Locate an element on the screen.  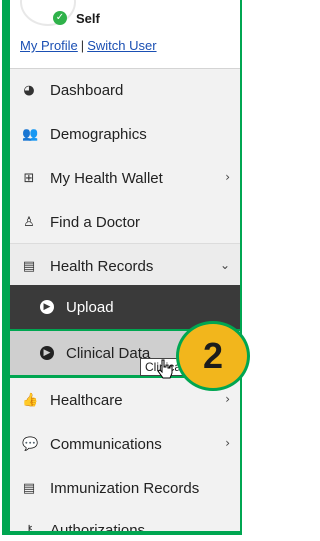
sidebar-item-label: Authorizations is located at coordinates (98, 526).